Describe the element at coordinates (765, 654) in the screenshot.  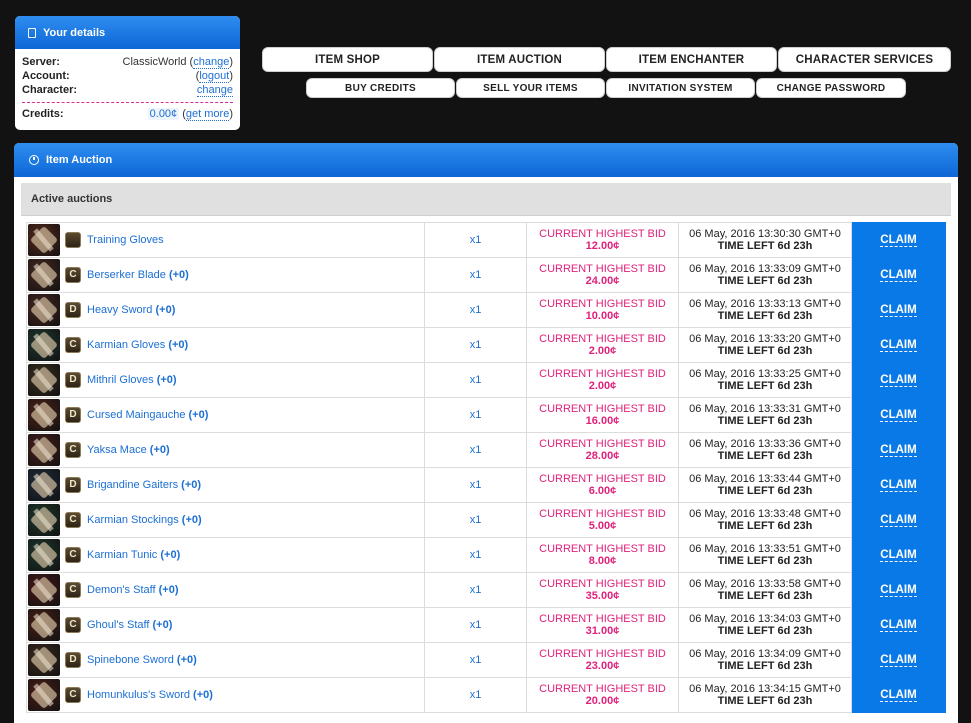
I see `listing-date: 06 May, 2016 13:34:09 GMT+0` at that location.